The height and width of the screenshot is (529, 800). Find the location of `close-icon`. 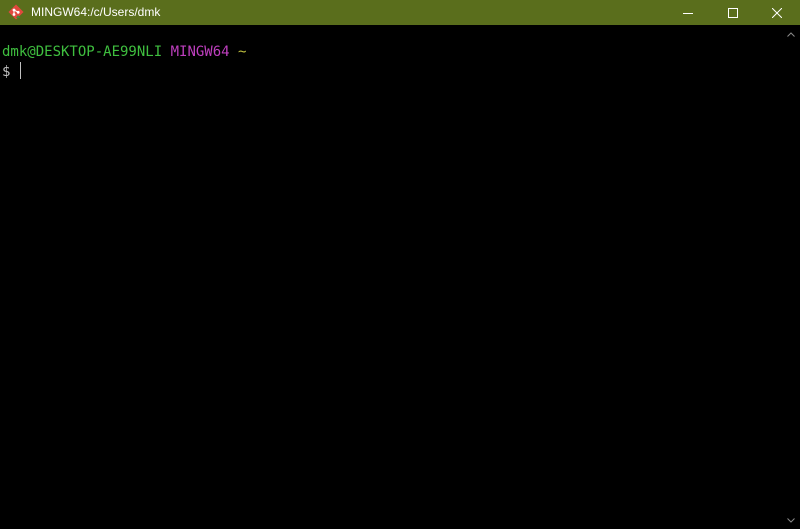

close-icon is located at coordinates (777, 12).